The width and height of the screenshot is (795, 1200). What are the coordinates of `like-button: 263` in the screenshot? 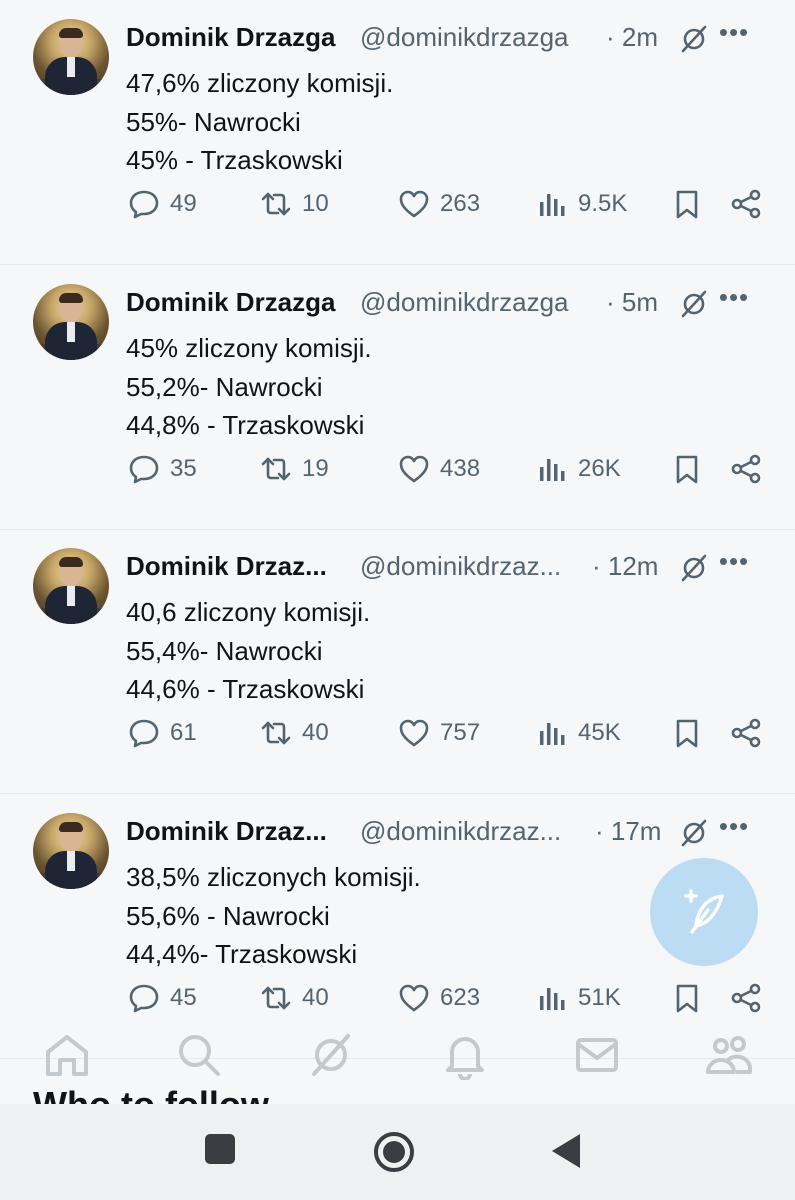 It's located at (439, 204).